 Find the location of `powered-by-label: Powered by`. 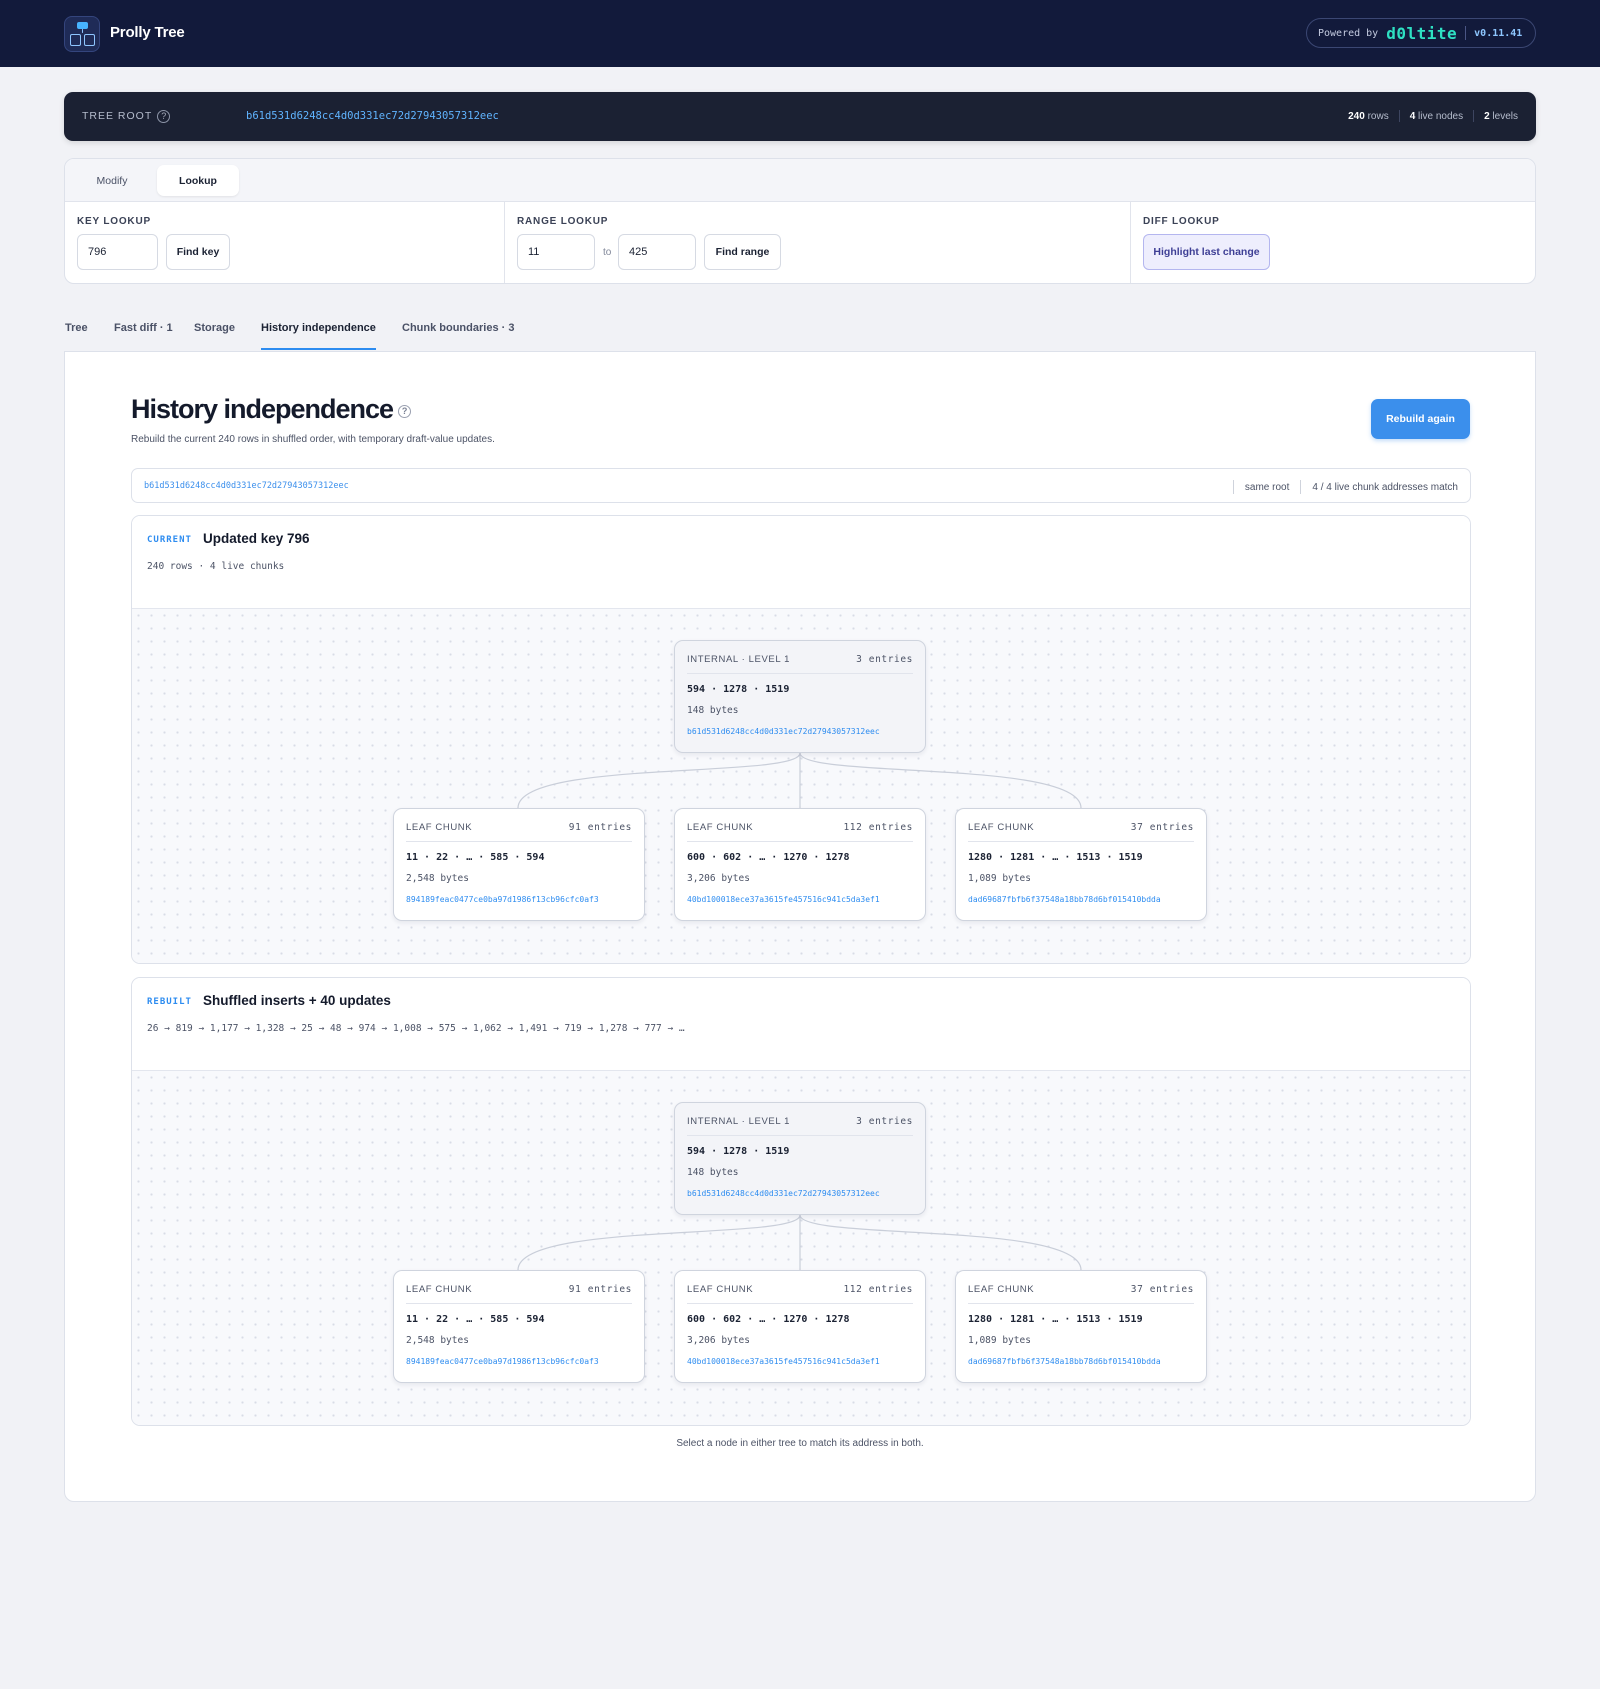

powered-by-label: Powered by is located at coordinates (1348, 33).